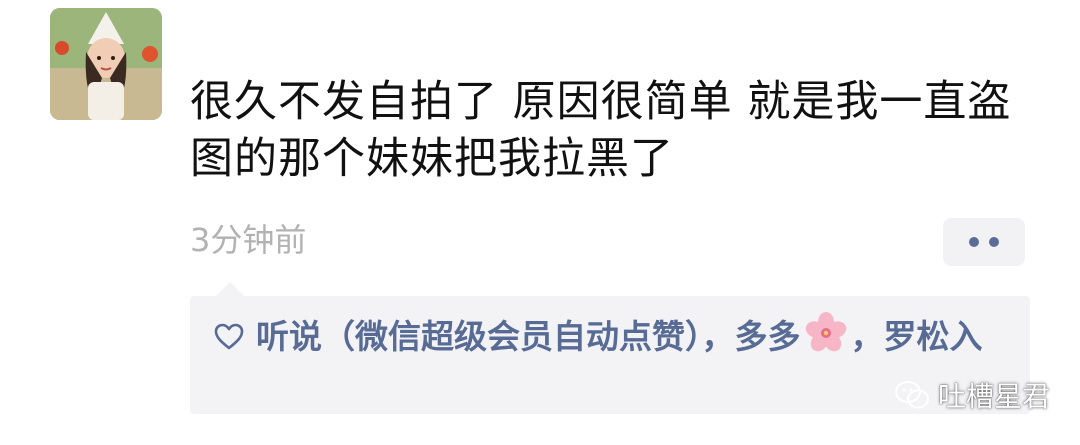  Describe the element at coordinates (917, 336) in the screenshot. I see `likes-names-part2: ，罗松入` at that location.